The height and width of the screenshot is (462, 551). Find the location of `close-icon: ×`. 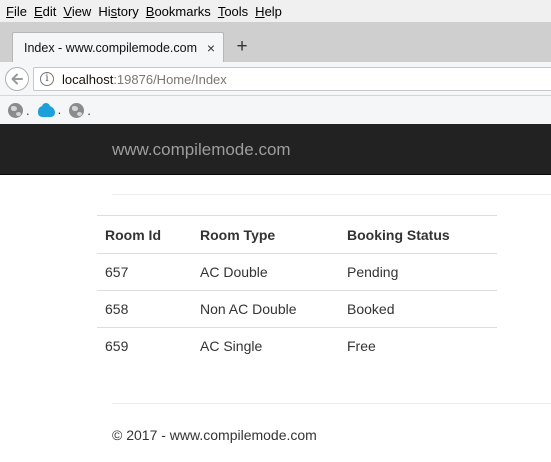

close-icon: × is located at coordinates (211, 48).